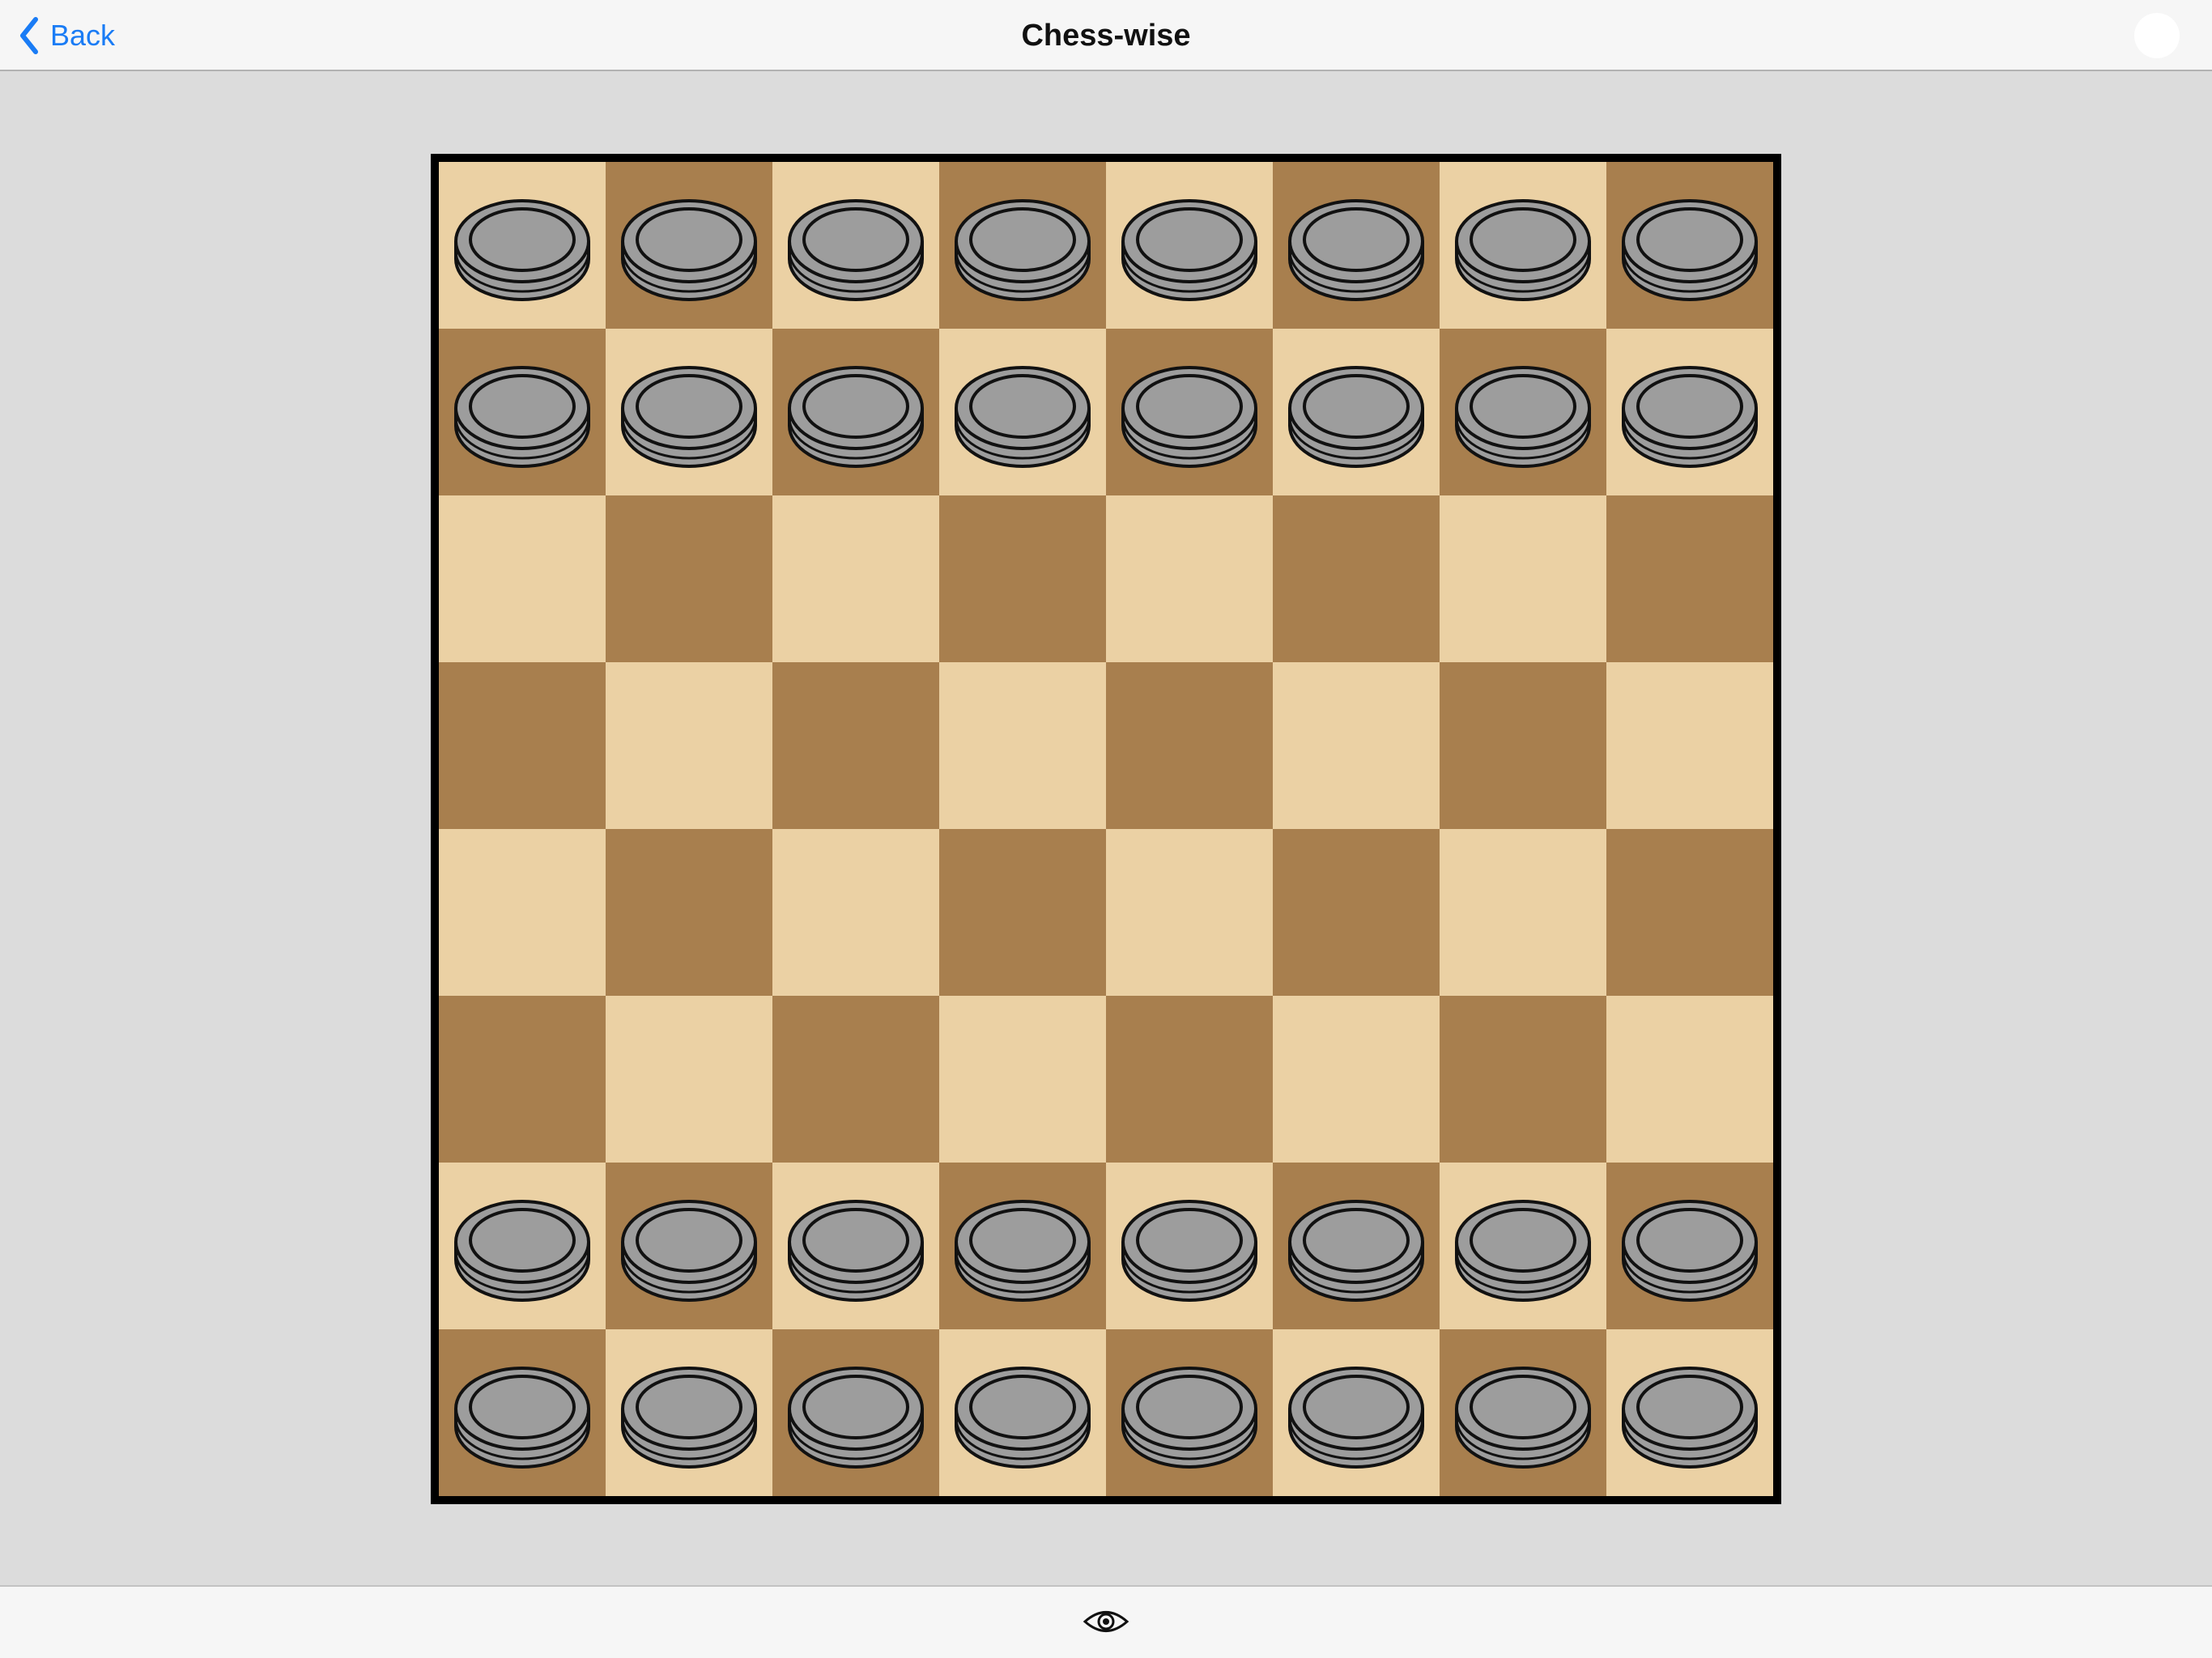 The height and width of the screenshot is (1658, 2212). What do you see at coordinates (83, 35) in the screenshot?
I see `back-label: Back` at bounding box center [83, 35].